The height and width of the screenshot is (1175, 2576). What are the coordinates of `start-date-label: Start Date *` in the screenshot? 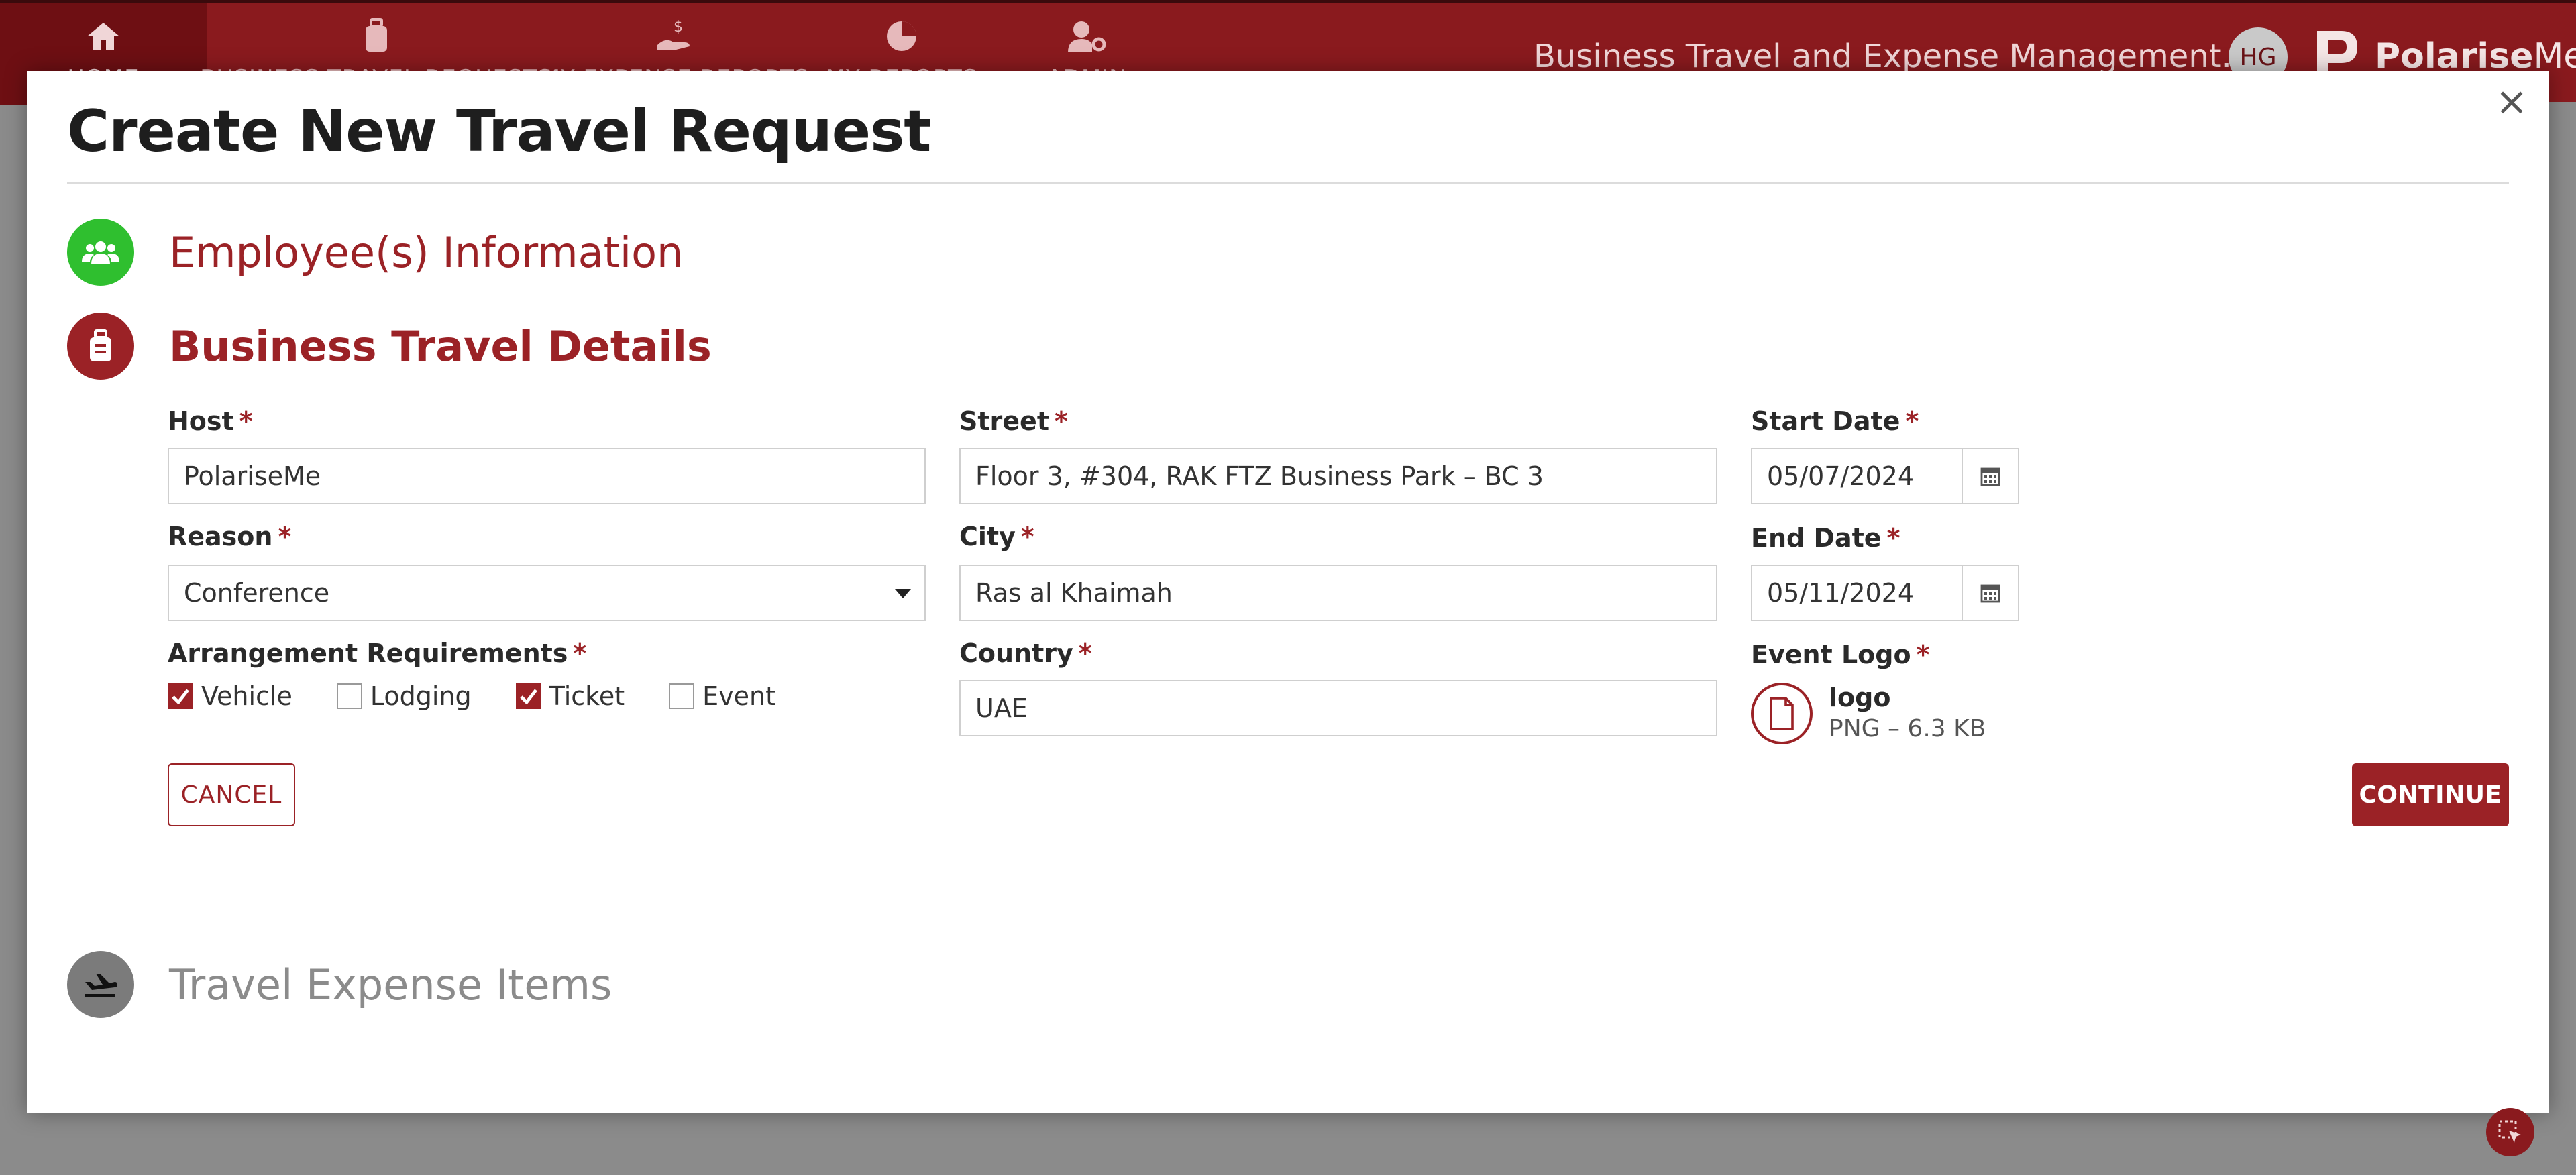 It's located at (1835, 421).